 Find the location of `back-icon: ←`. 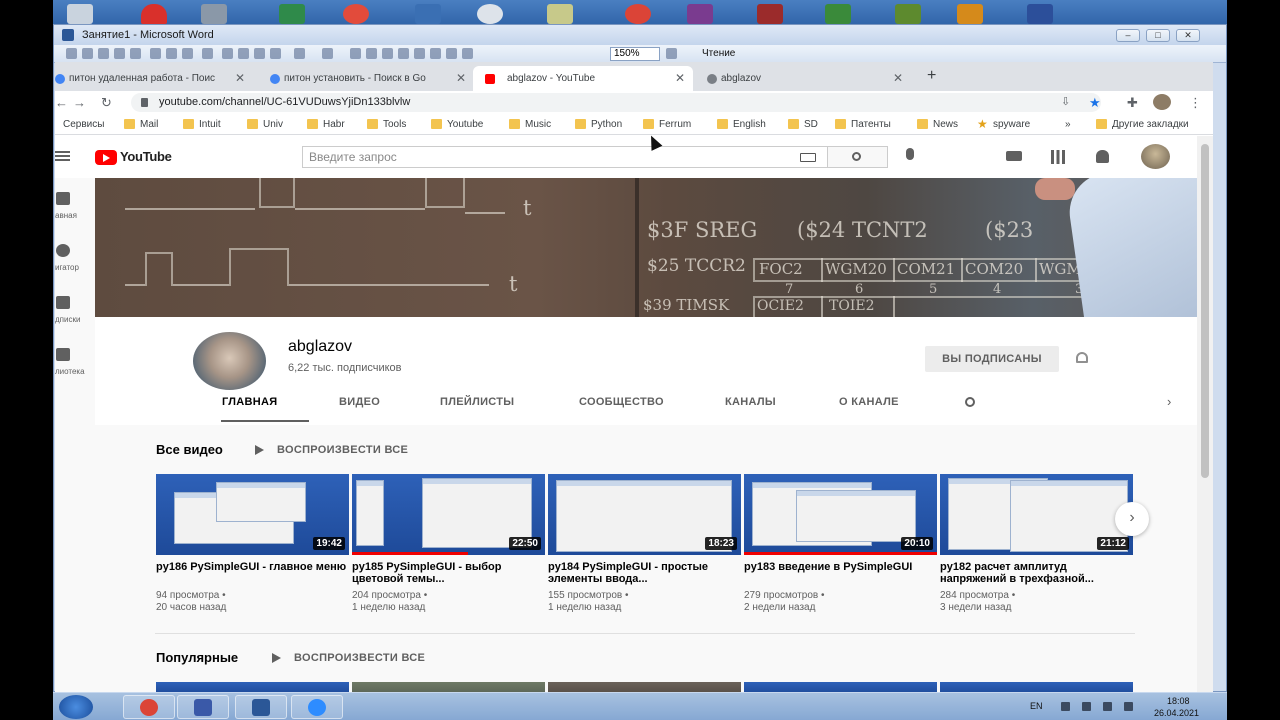

back-icon: ← is located at coordinates (61, 102).